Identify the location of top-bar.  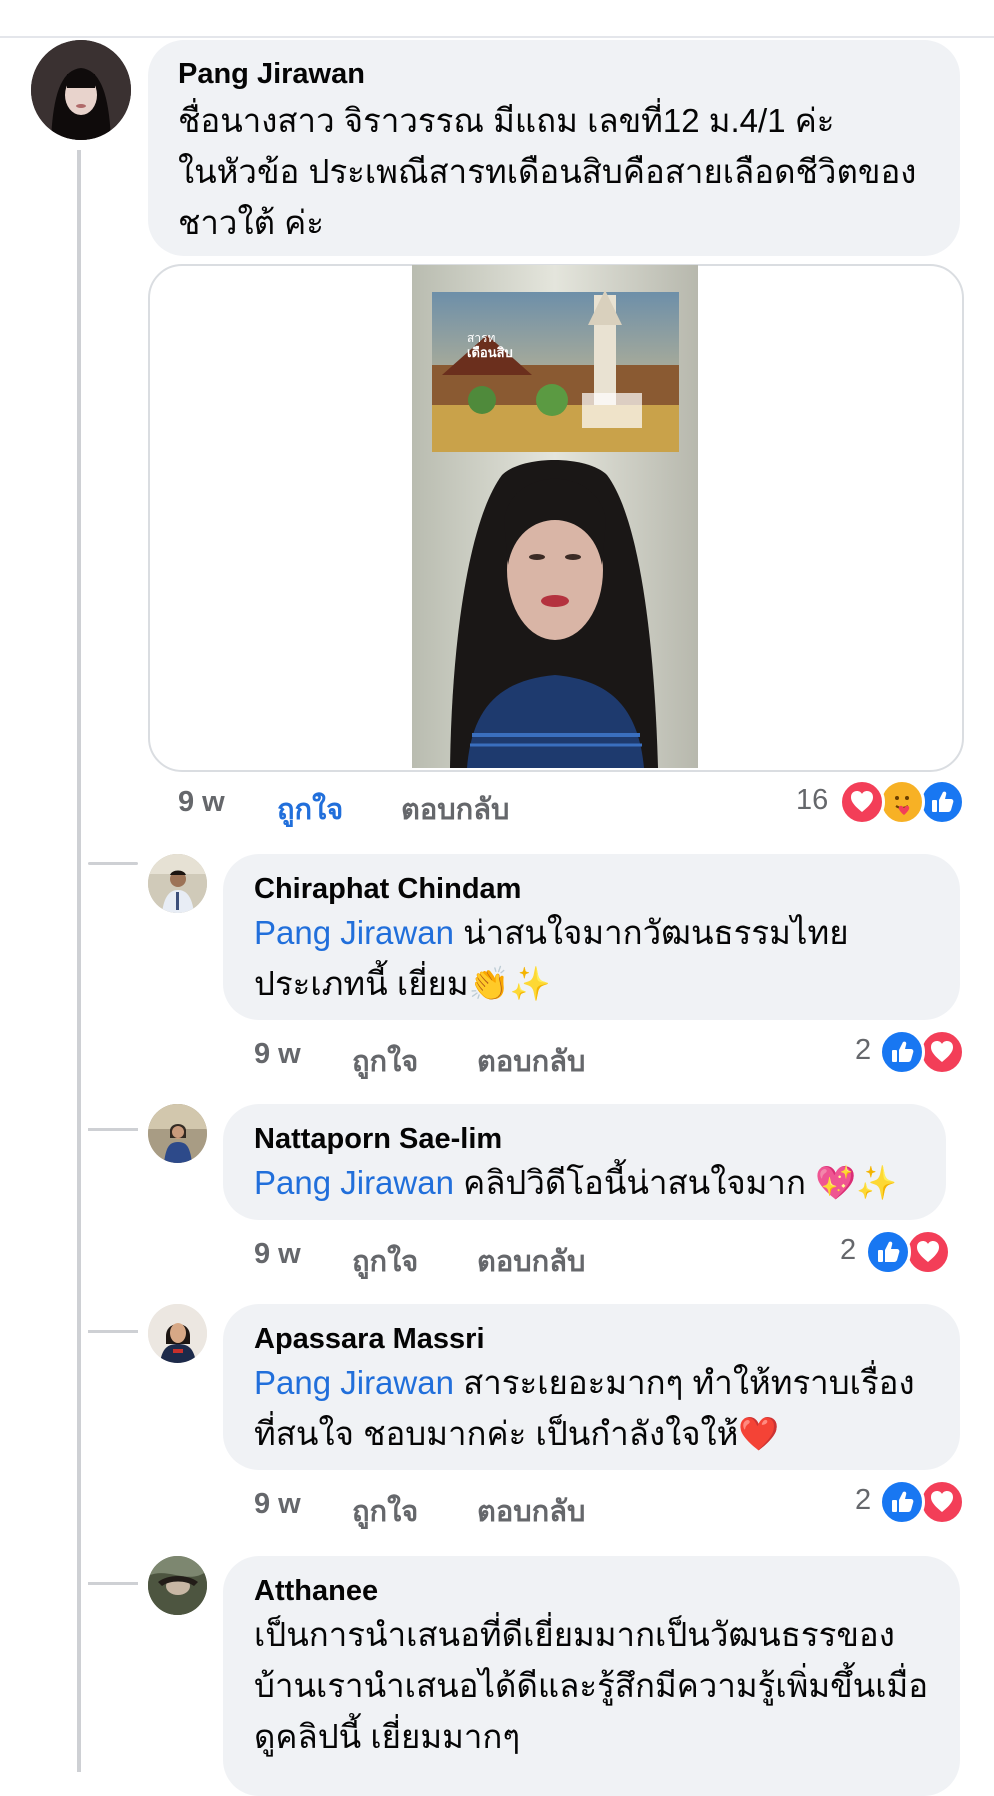
(497, 19).